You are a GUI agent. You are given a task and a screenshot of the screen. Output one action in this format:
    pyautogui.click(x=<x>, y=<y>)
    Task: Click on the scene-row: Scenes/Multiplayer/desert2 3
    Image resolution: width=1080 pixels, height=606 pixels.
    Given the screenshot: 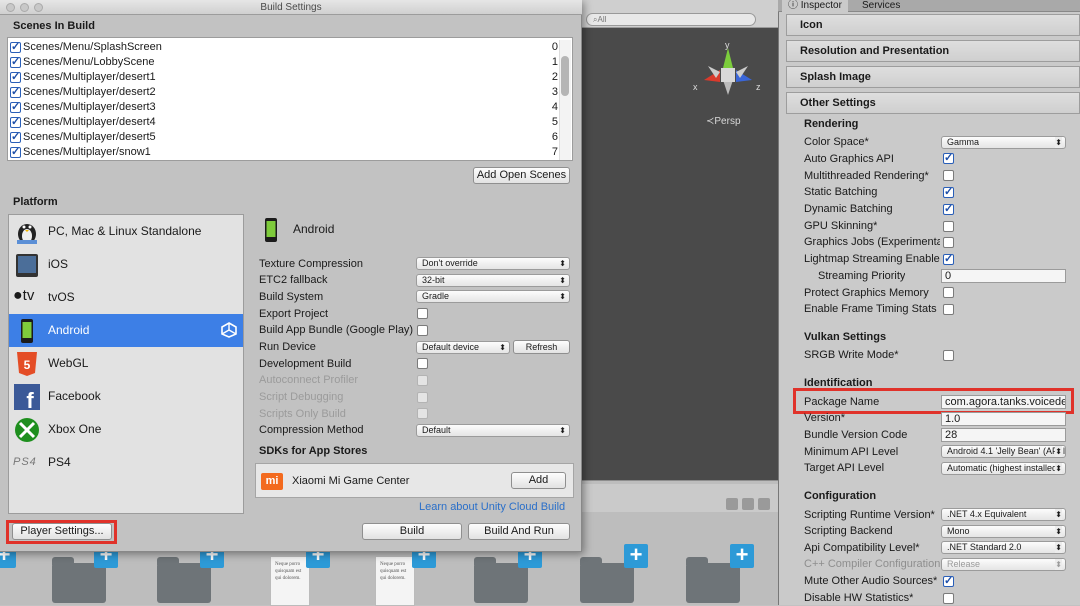 What is the action you would take?
    pyautogui.click(x=284, y=92)
    